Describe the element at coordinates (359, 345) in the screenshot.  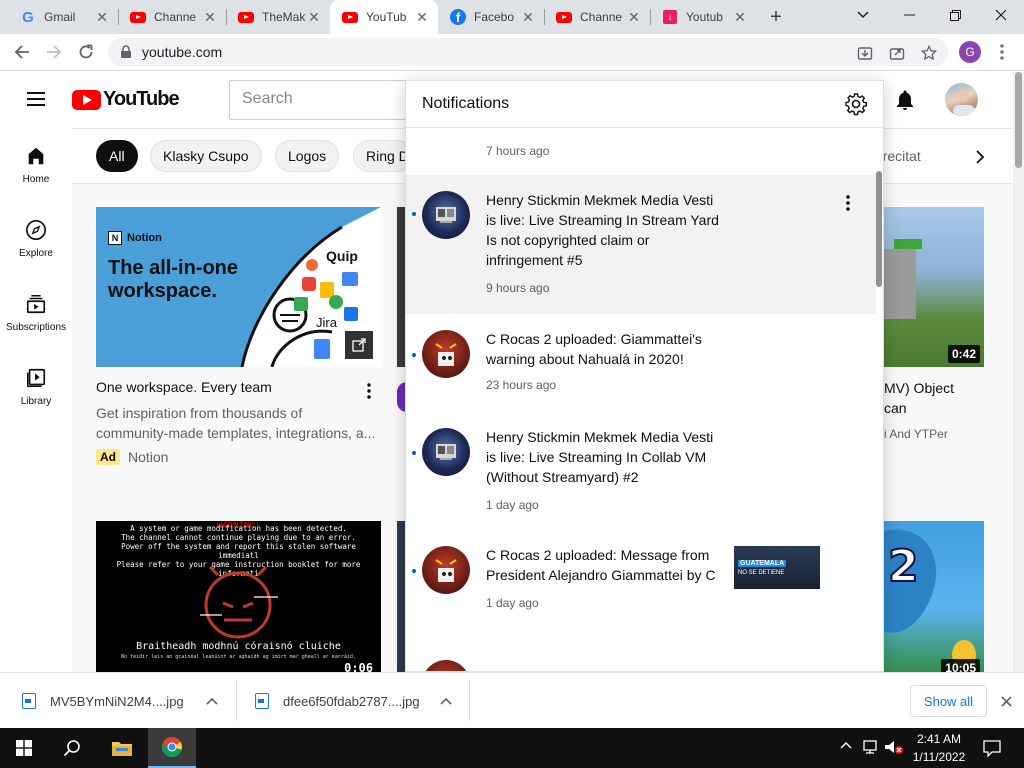
I see `external-link-button` at that location.